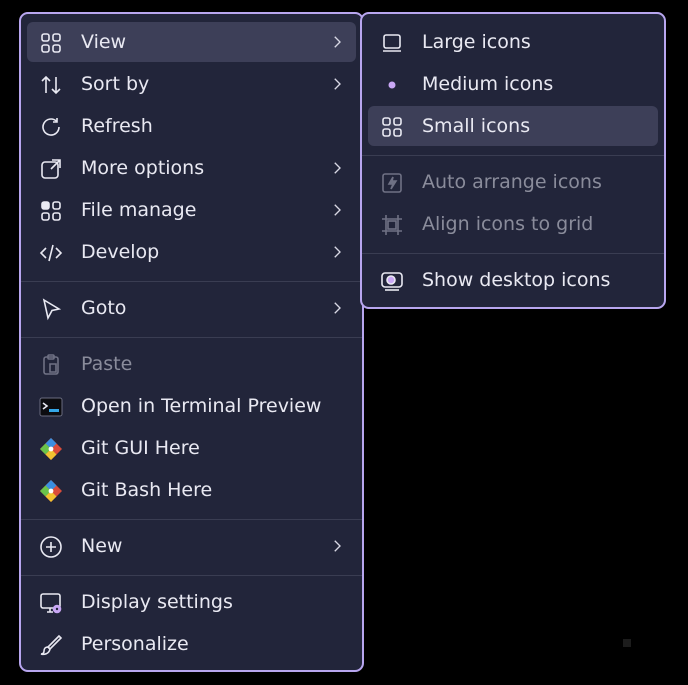  I want to click on apps-icon, so click(51, 211).